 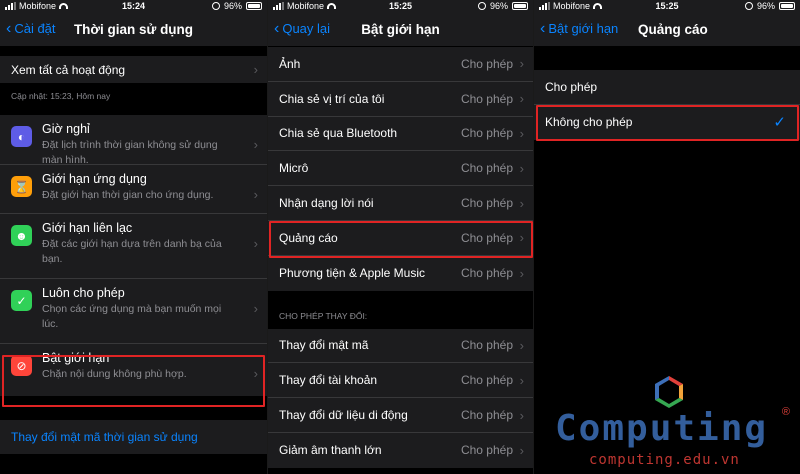 I want to click on nav-bar: ‹ Quay lại Bật giới hạn, so click(x=400, y=29).